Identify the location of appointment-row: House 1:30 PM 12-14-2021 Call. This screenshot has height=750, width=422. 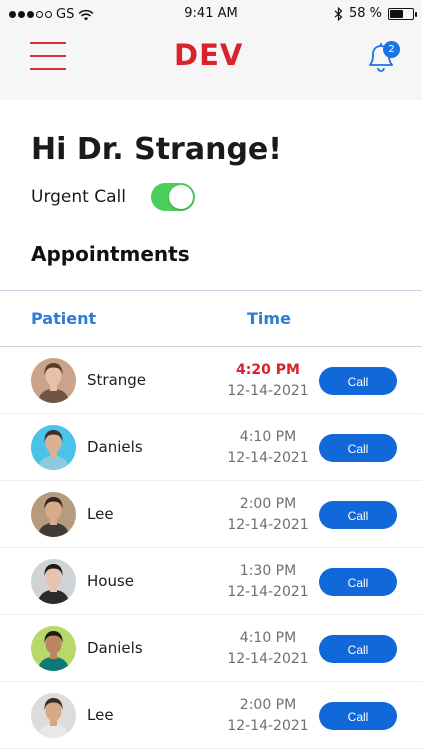
(211, 581).